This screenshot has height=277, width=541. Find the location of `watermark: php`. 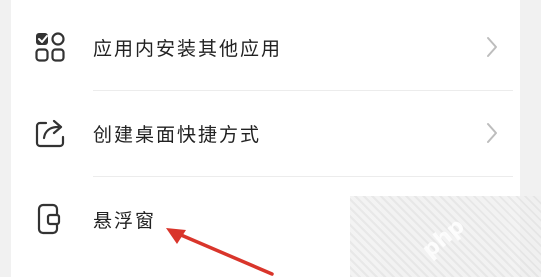

watermark: php is located at coordinates (445, 236).